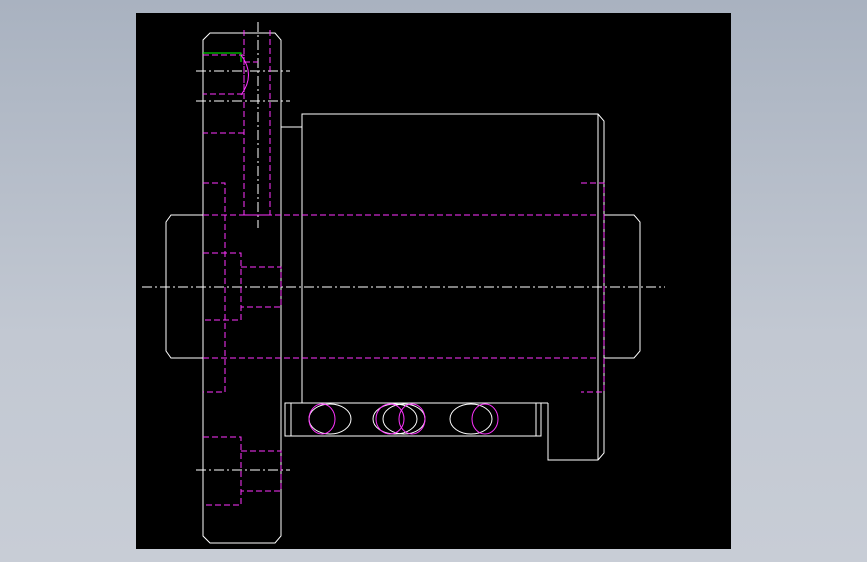  Describe the element at coordinates (242, 288) in the screenshot. I see `flange-outline` at that location.